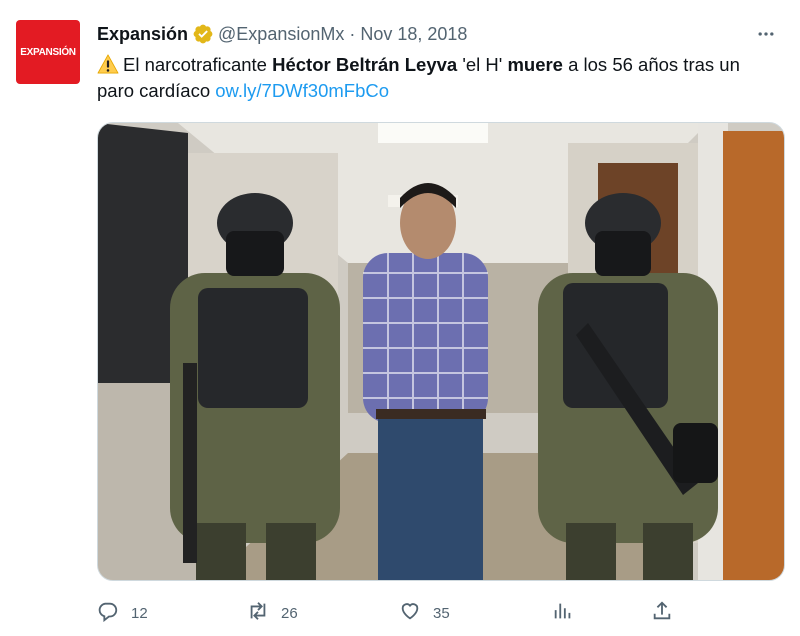 The height and width of the screenshot is (636, 800). What do you see at coordinates (365, 64) in the screenshot?
I see `text-name-bold: Héctor Beltrán Leyva` at bounding box center [365, 64].